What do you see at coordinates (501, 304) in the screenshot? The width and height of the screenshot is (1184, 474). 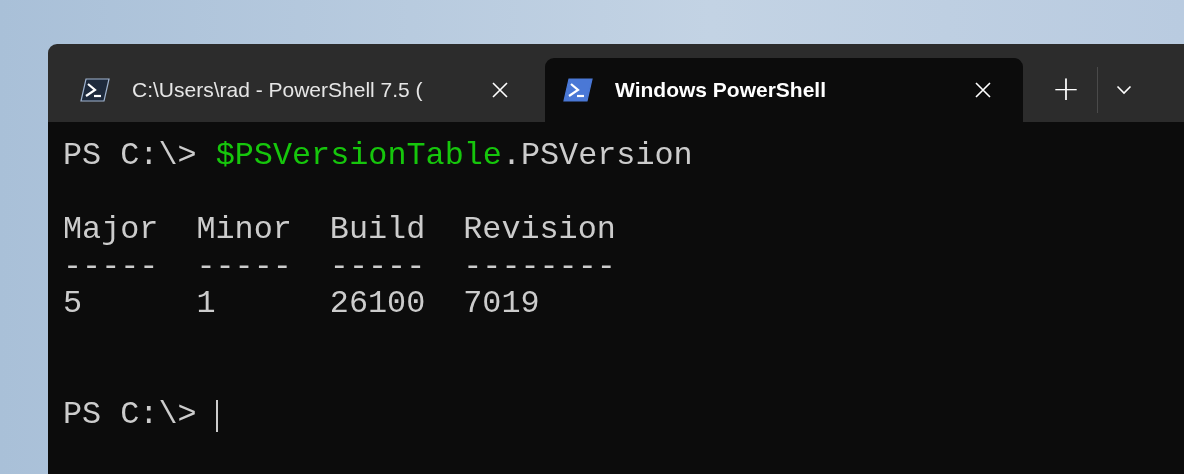 I see `table-cell: 7019` at bounding box center [501, 304].